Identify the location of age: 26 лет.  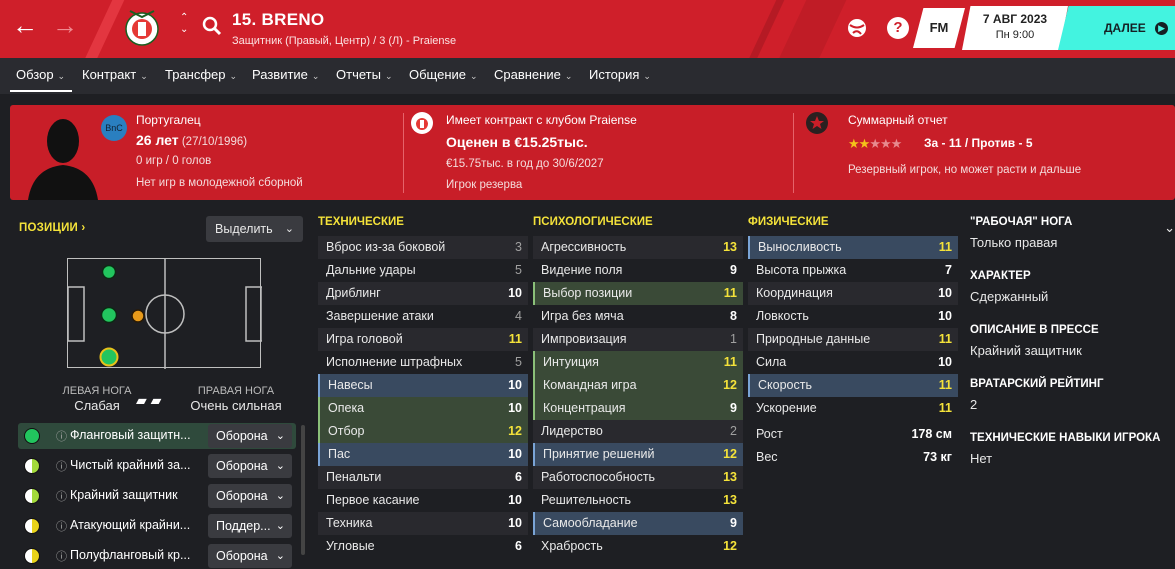
(157, 140).